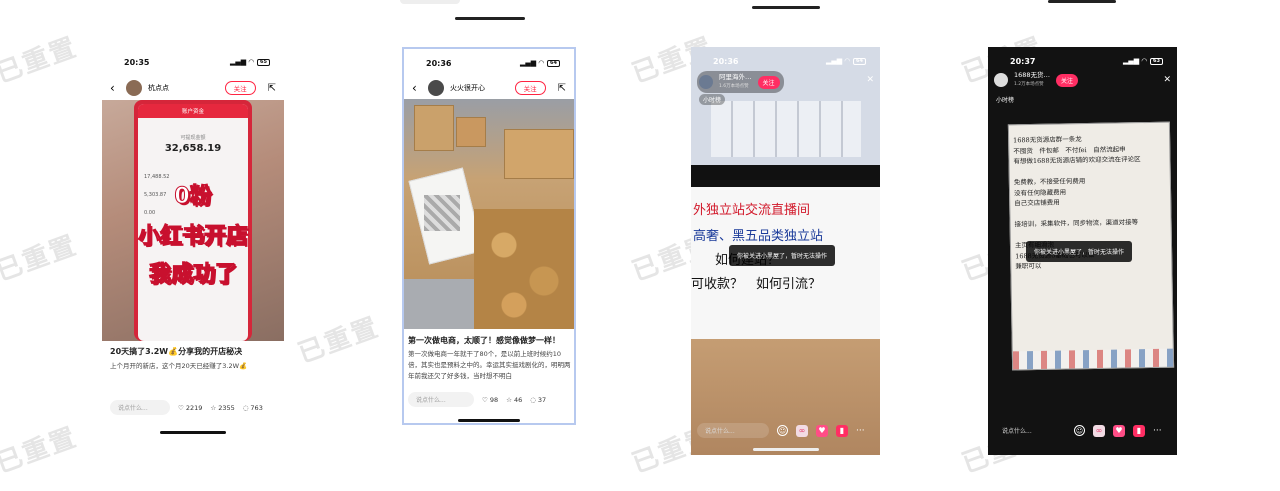 This screenshot has height=491, width=1280. What do you see at coordinates (785, 176) in the screenshot?
I see `monitor-bezel` at bounding box center [785, 176].